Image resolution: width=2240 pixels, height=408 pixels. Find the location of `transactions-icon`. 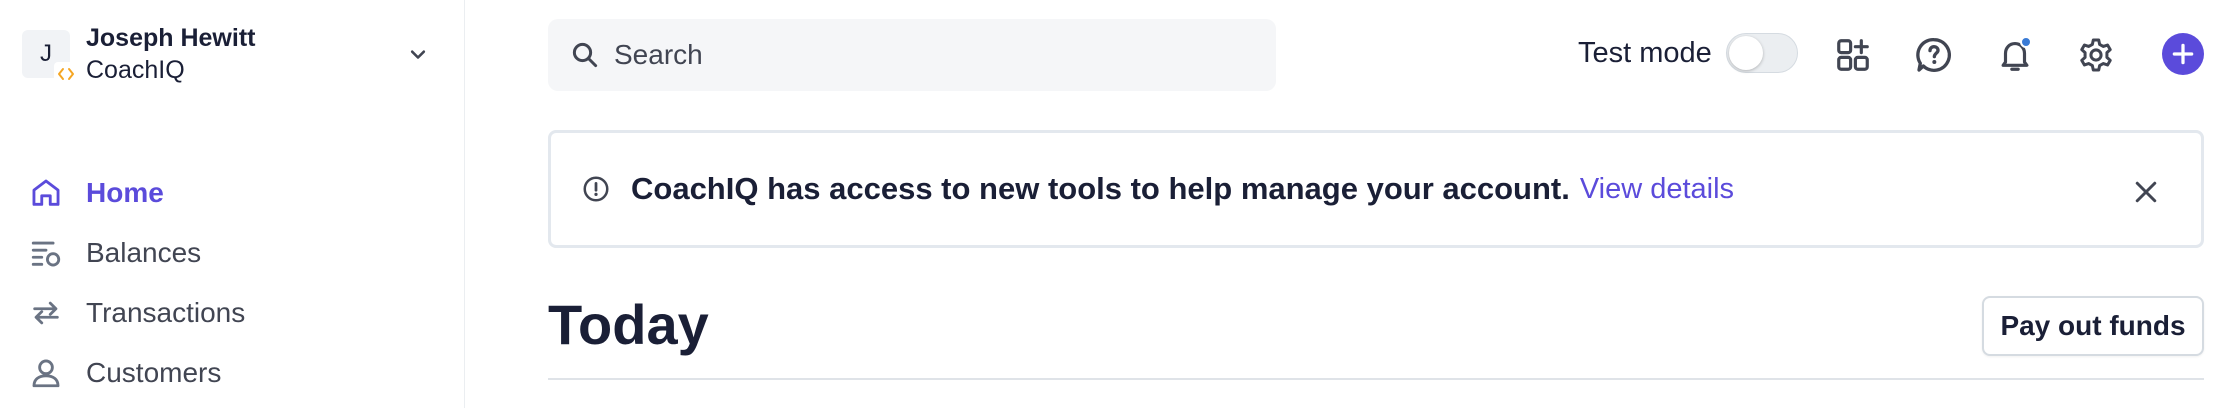

transactions-icon is located at coordinates (46, 313).